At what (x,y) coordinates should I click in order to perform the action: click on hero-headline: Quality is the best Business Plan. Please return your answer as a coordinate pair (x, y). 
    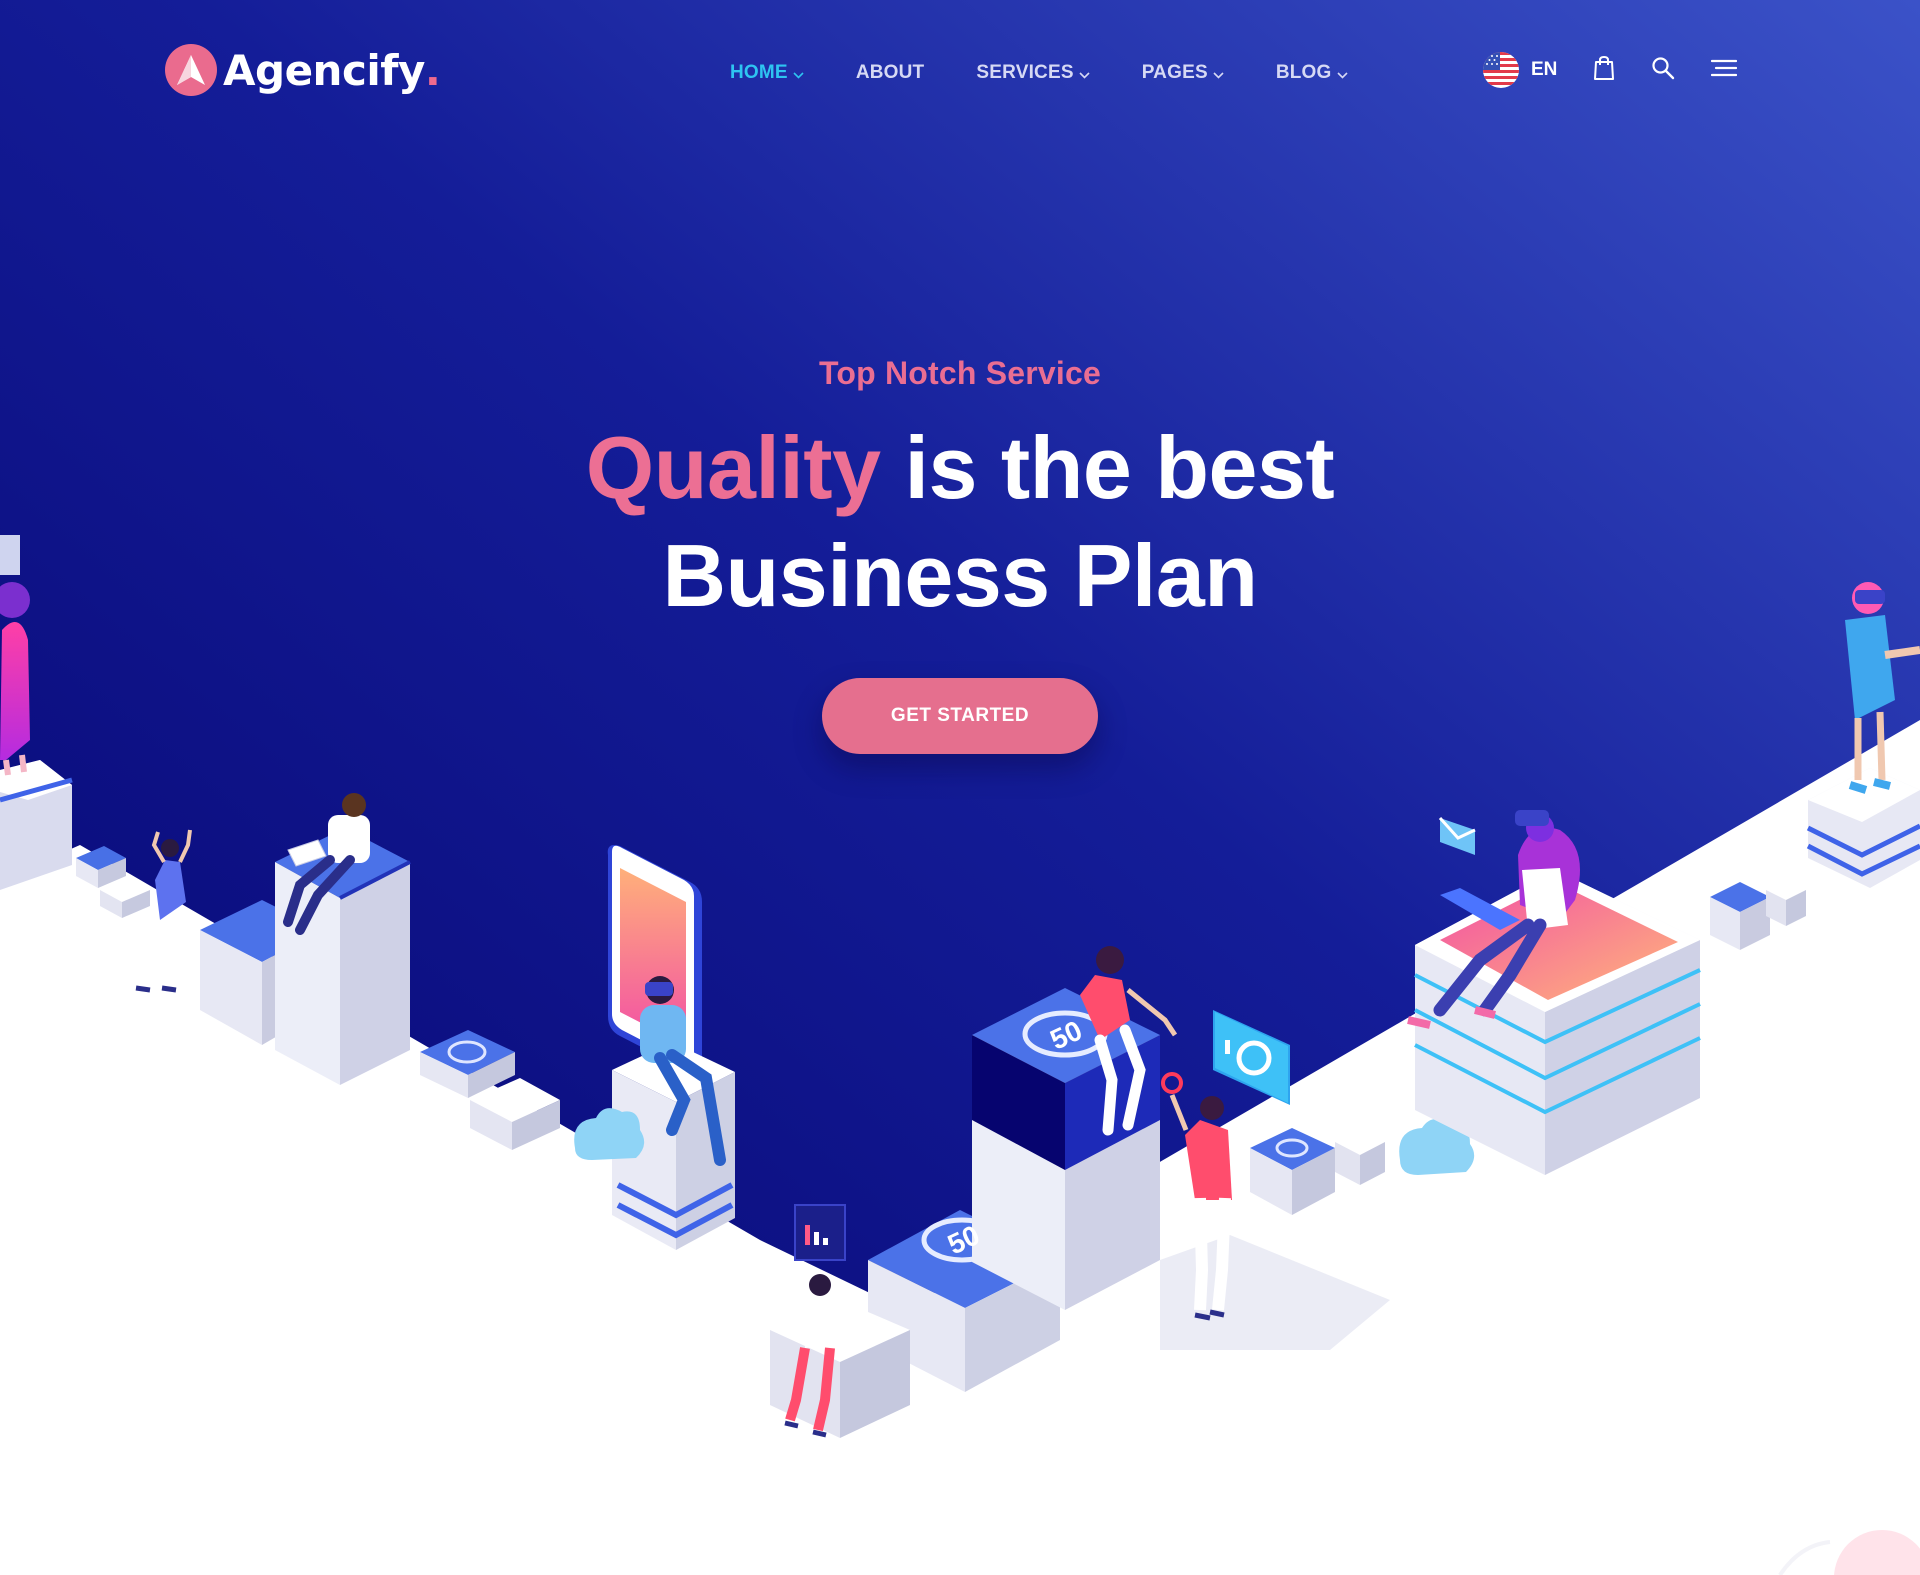
    Looking at the image, I should click on (960, 522).